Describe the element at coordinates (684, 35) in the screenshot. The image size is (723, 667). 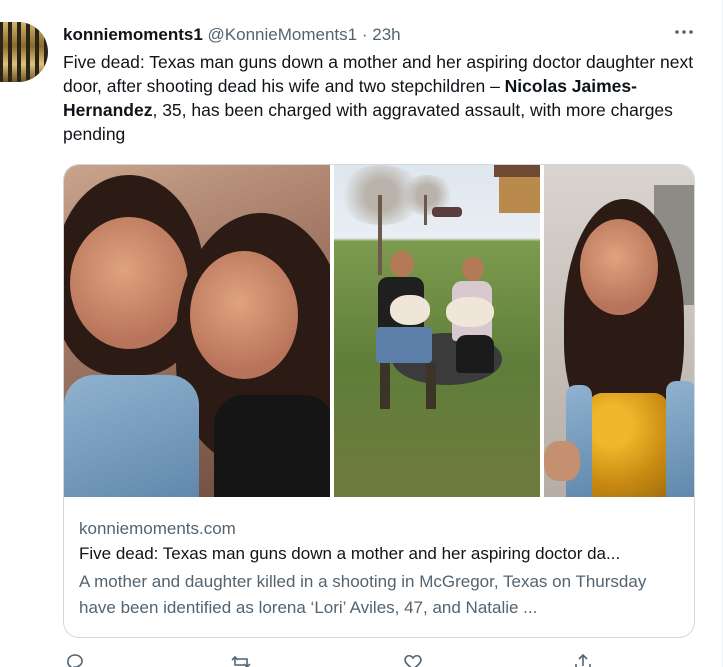
I see `more-horizontal-icon` at that location.